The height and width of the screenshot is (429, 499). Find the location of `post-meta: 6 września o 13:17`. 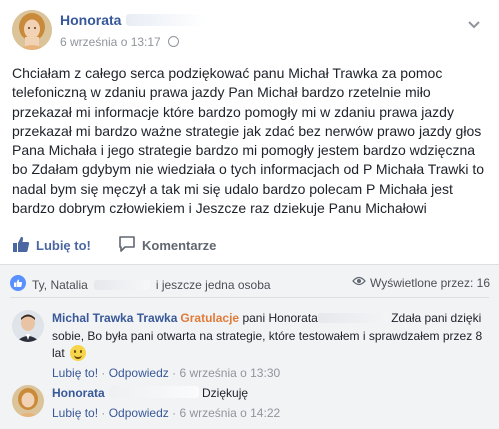

post-meta: 6 września o 13:17 is located at coordinates (120, 42).